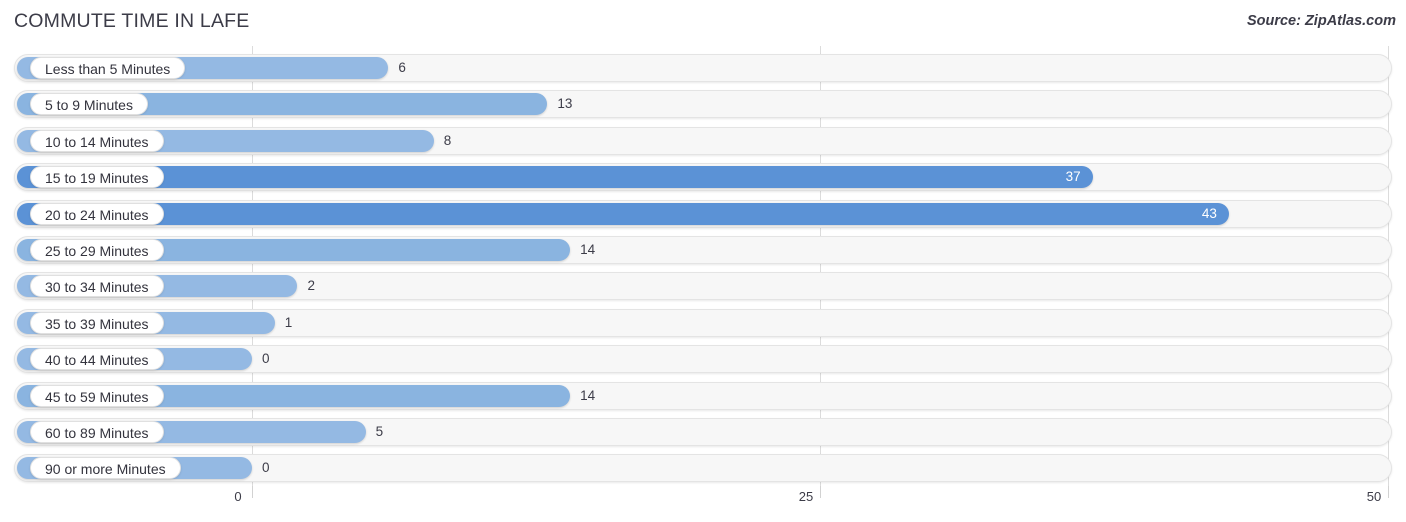  Describe the element at coordinates (311, 286) in the screenshot. I see `bar-value-label: 2` at that location.